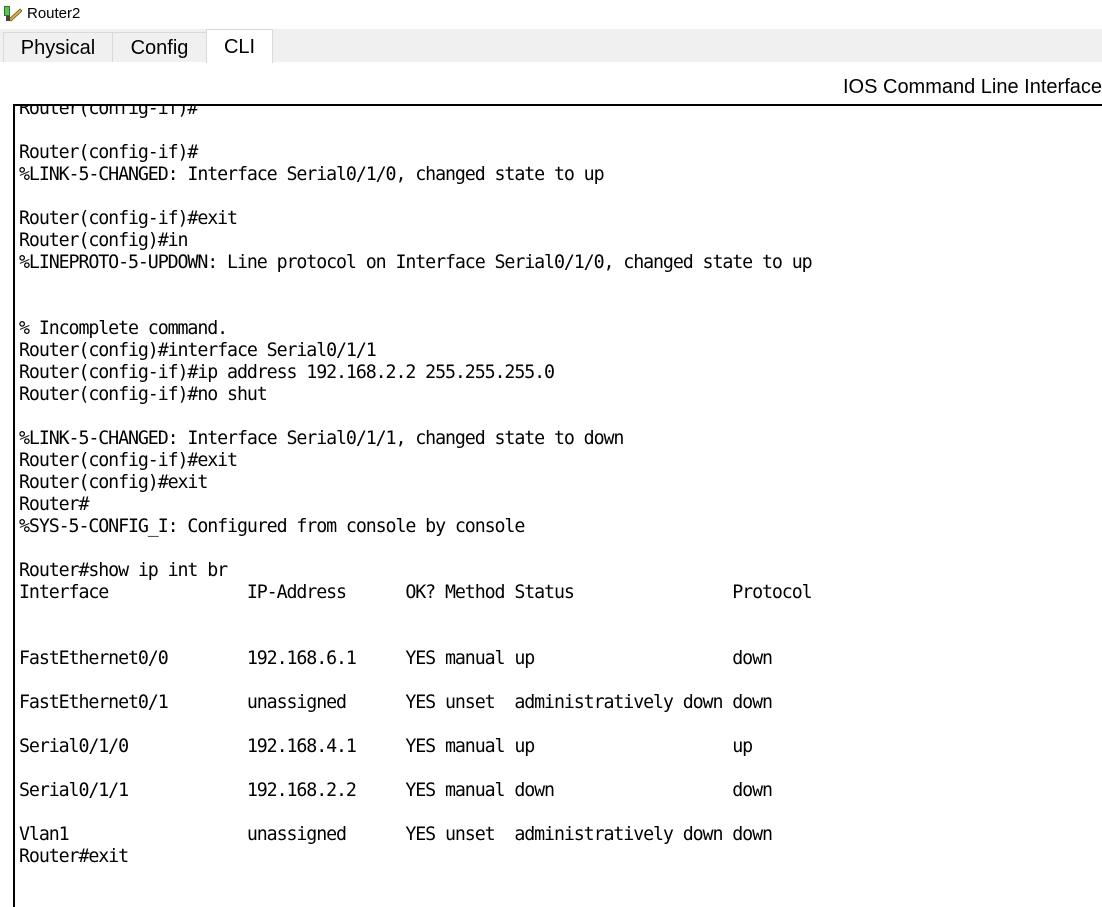 The image size is (1102, 907). Describe the element at coordinates (972, 87) in the screenshot. I see `cli-heading: IOS Command Line Interface` at that location.